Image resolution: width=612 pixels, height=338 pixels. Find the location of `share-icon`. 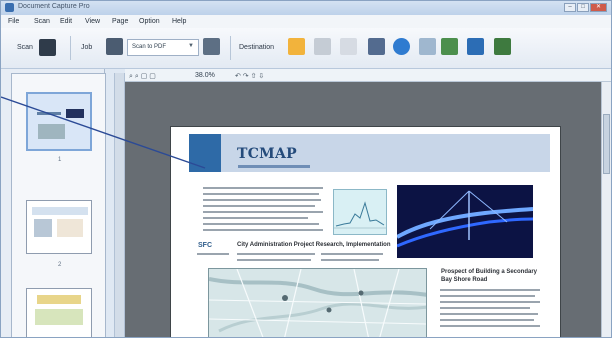

share-icon is located at coordinates (502, 46).